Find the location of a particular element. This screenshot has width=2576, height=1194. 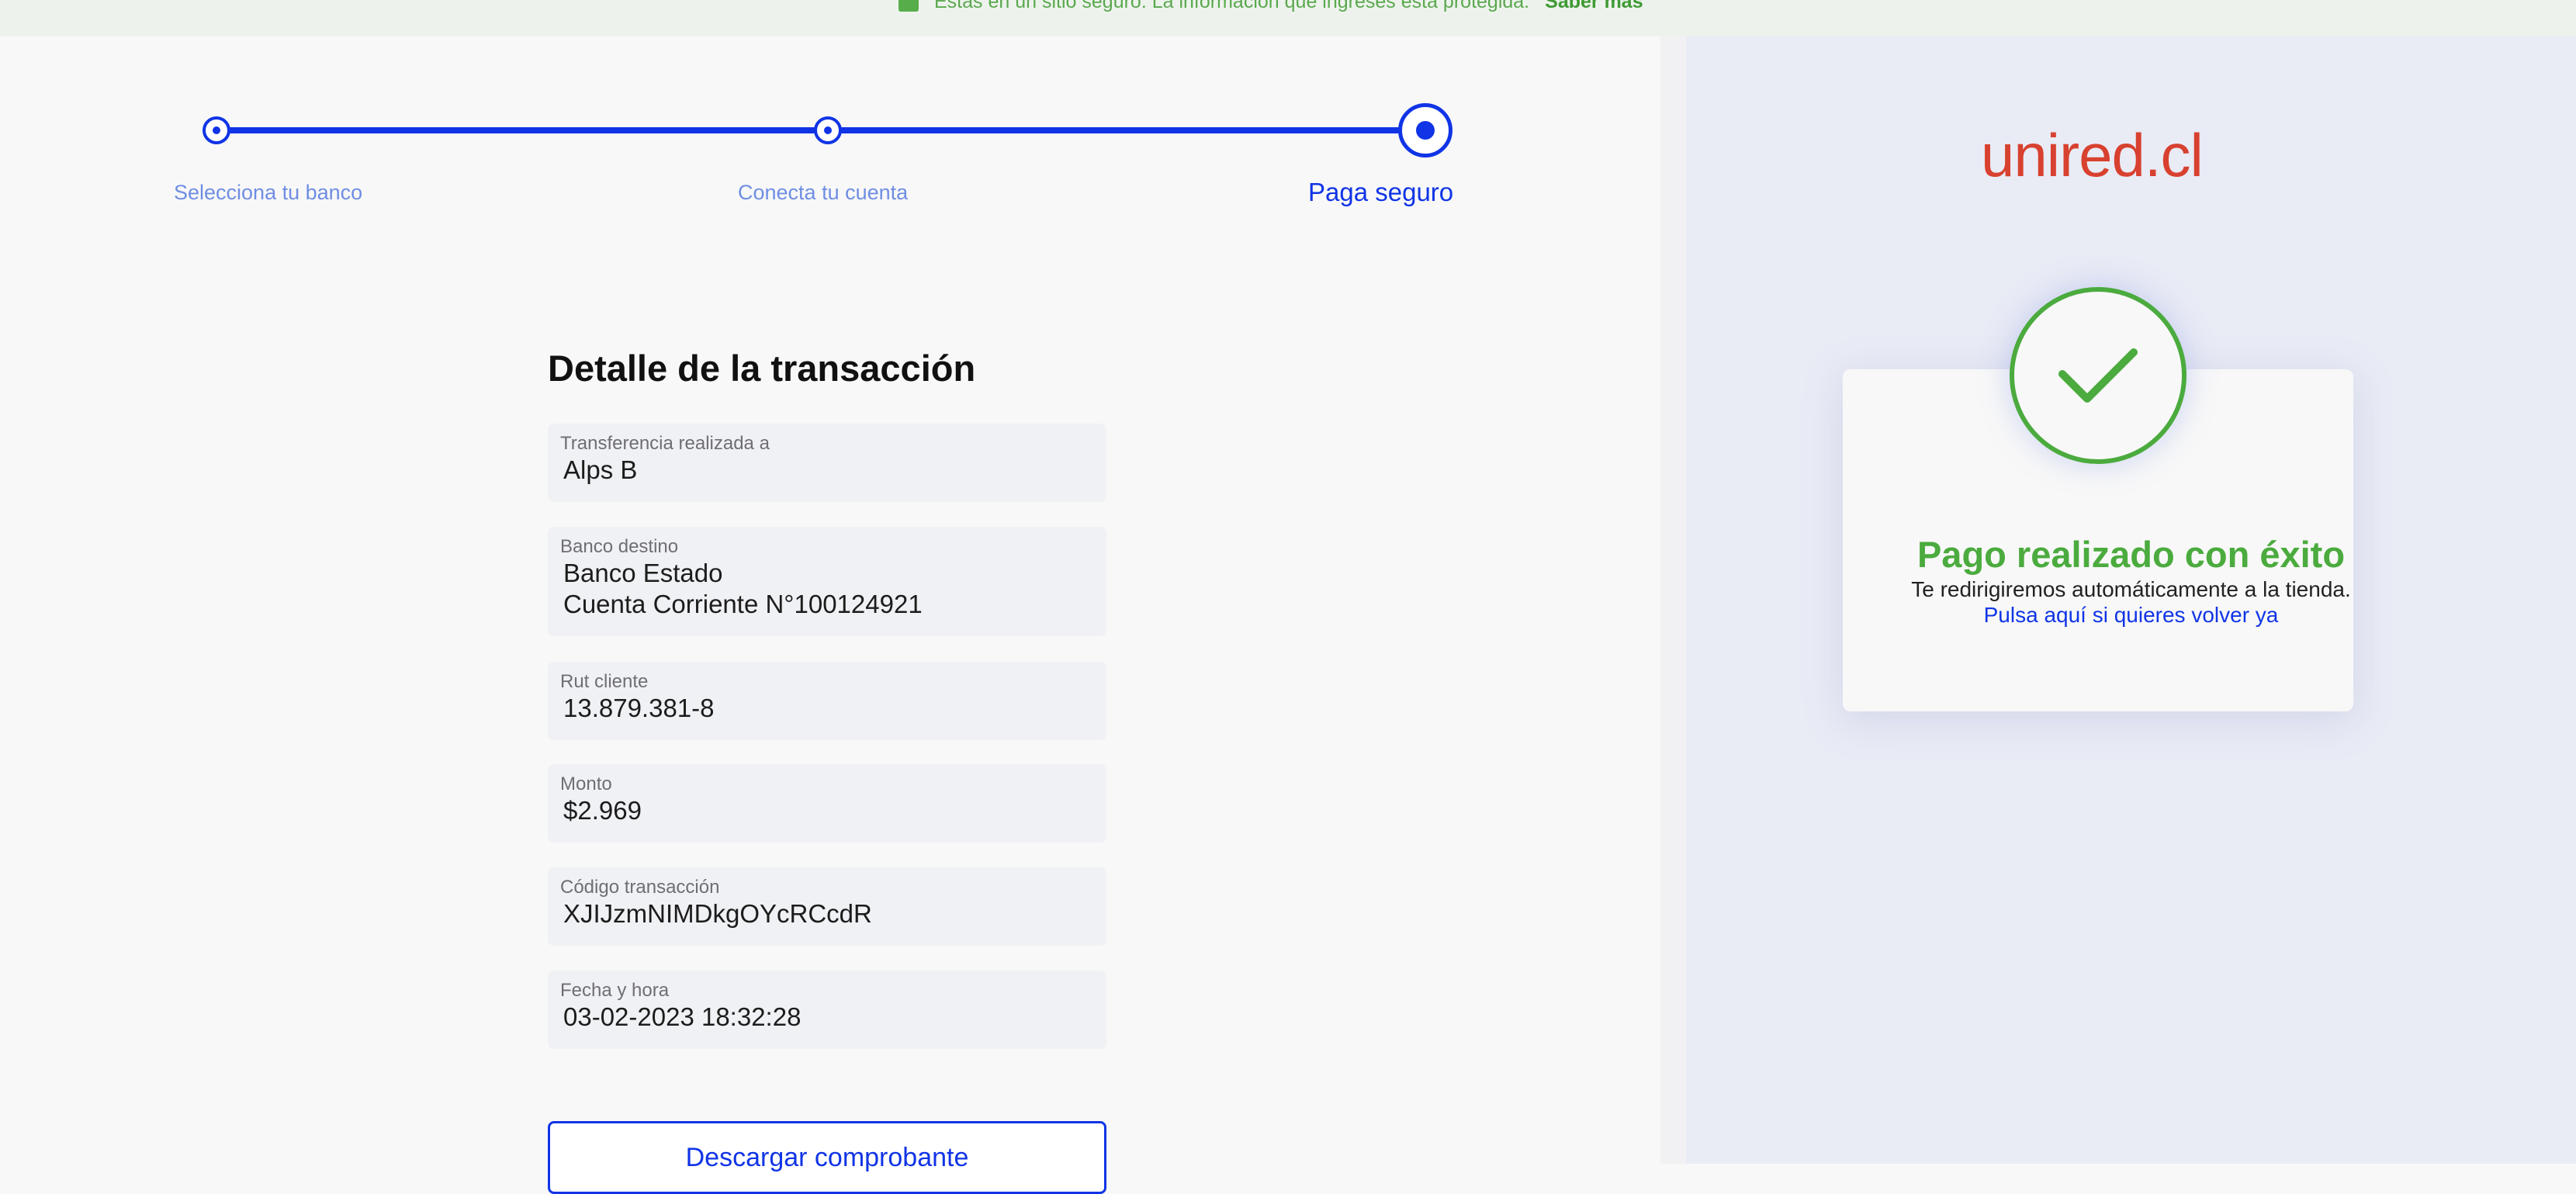

field-client-rut: Rut cliente 13.879.381-8 is located at coordinates (827, 701).